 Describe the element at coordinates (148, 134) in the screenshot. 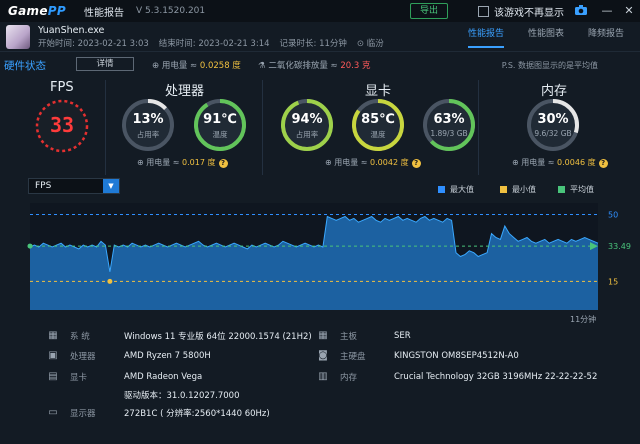

I see `cpu-usage-label: 占用率` at that location.